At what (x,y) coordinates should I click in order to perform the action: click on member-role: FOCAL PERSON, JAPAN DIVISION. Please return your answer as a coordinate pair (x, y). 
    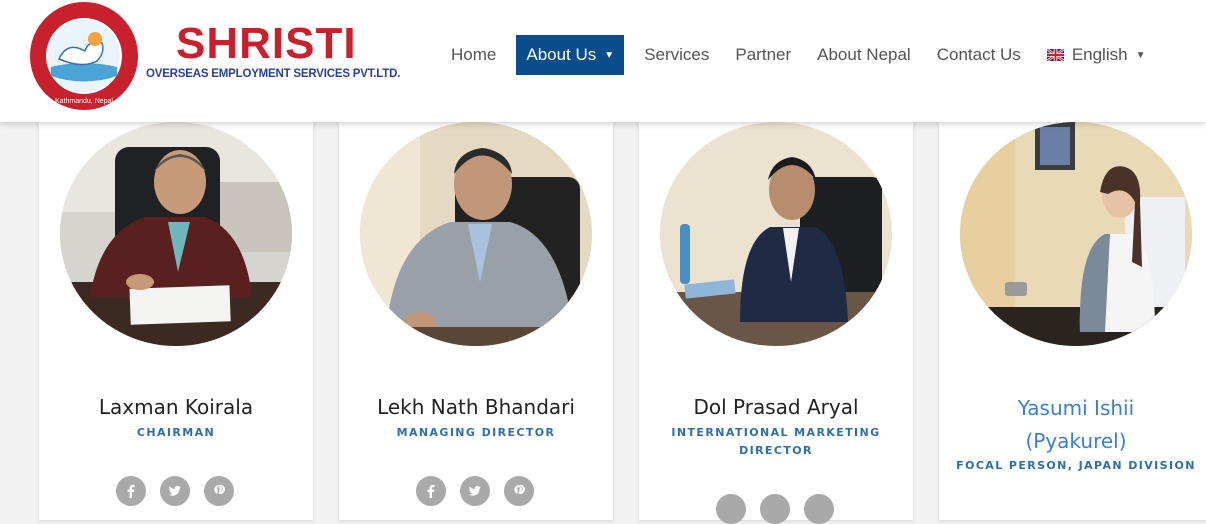
    Looking at the image, I should click on (1076, 465).